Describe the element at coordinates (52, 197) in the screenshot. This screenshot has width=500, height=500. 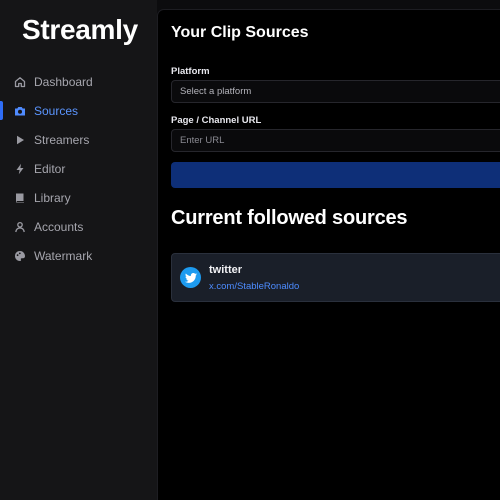
I see `sidebar-item-label: Library` at that location.